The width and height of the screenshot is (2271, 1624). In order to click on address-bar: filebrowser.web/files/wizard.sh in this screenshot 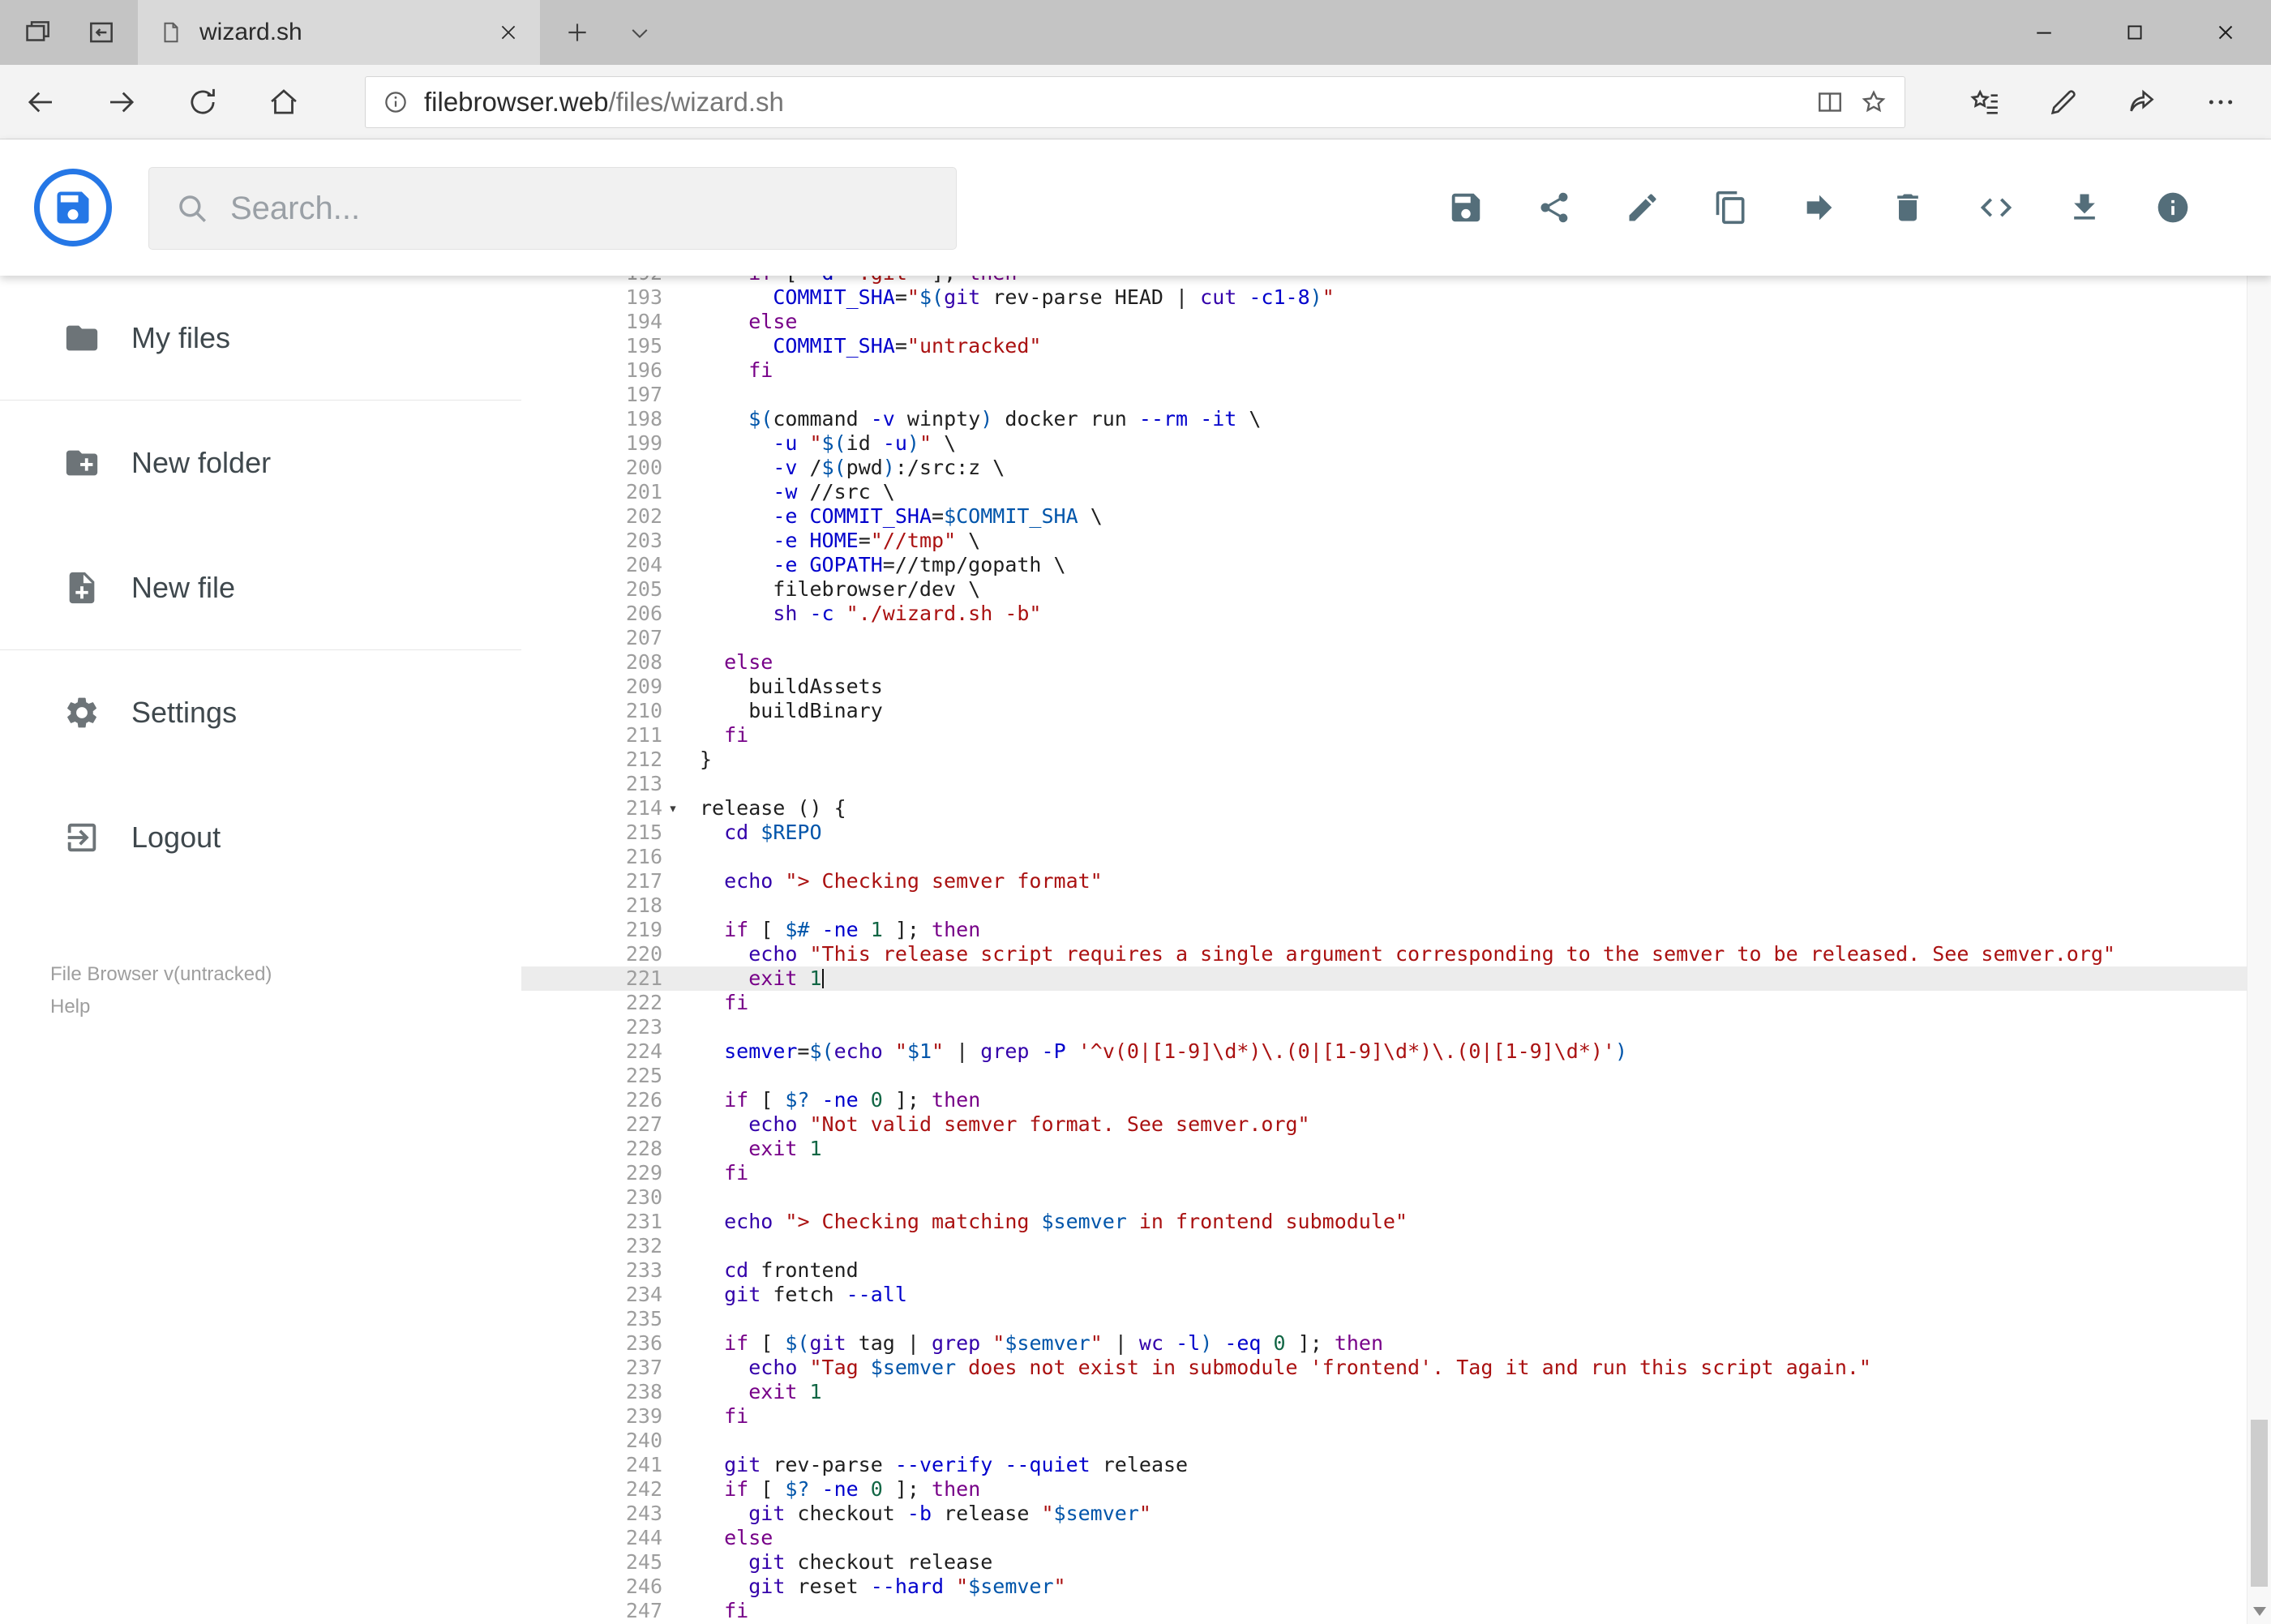, I will do `click(1135, 102)`.